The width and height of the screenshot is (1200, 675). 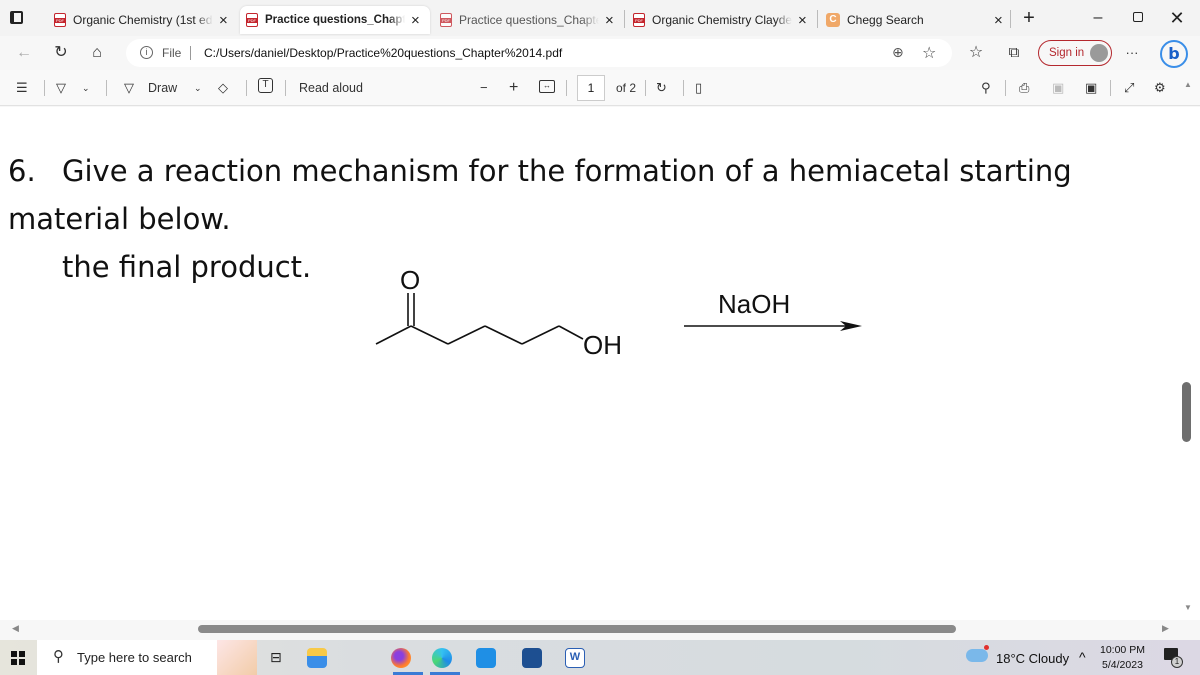 What do you see at coordinates (1014, 53) in the screenshot?
I see `collections-icon: ⧉` at bounding box center [1014, 53].